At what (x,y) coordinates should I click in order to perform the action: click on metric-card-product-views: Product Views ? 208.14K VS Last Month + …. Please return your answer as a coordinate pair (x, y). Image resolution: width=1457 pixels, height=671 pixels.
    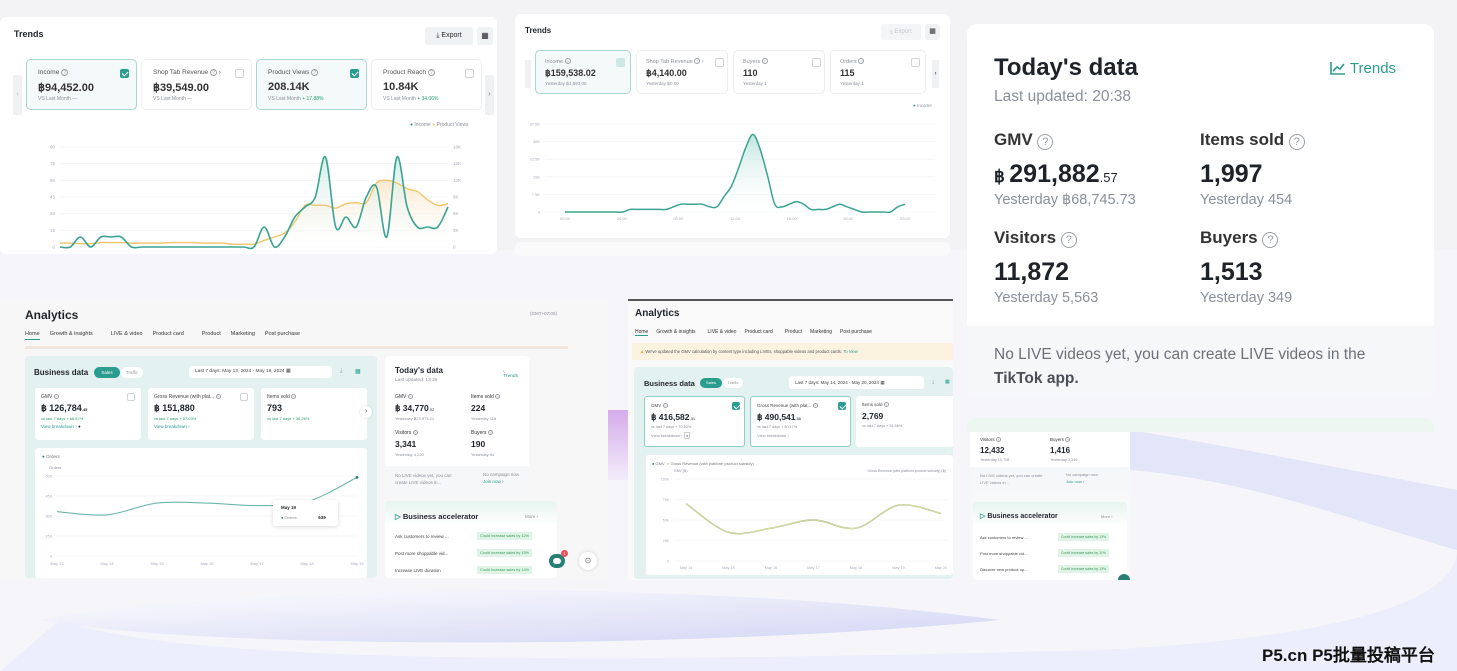
    Looking at the image, I should click on (311, 84).